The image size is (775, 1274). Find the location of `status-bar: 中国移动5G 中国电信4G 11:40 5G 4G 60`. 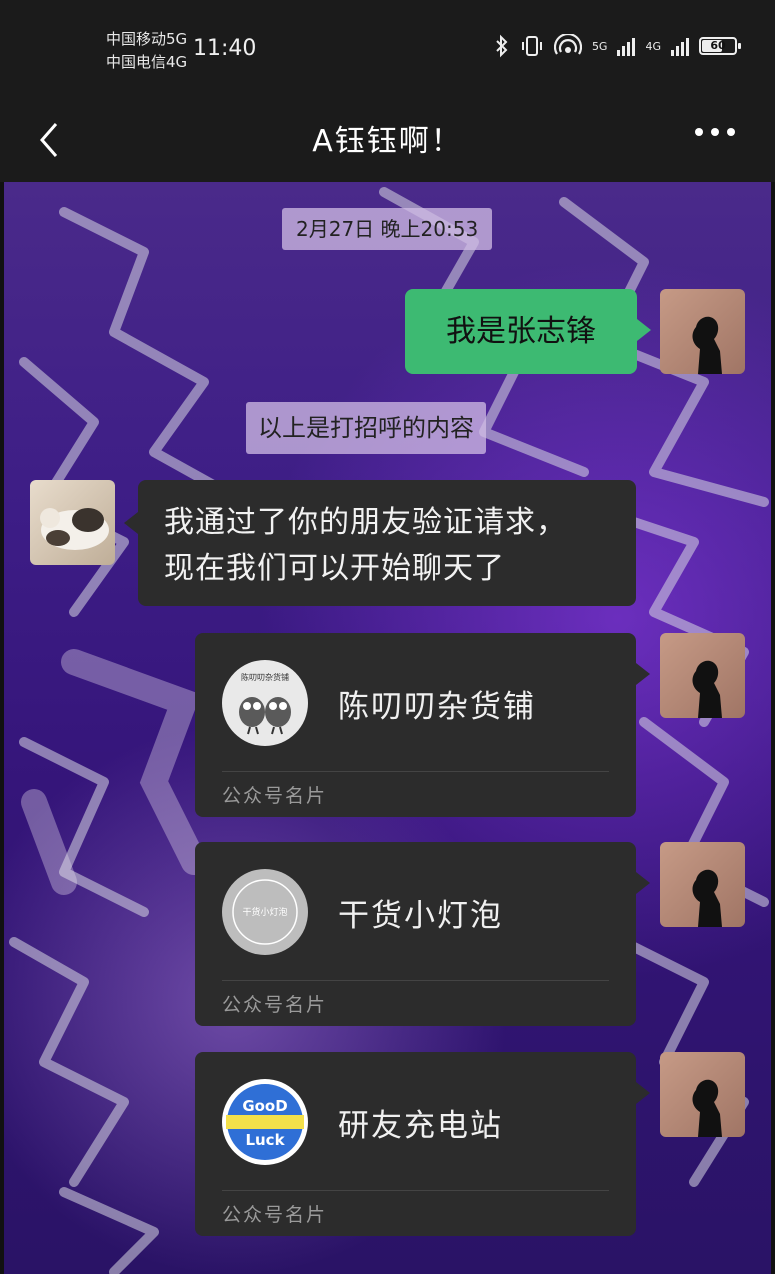

status-bar: 中国移动5G 中国电信4G 11:40 5G 4G 60 is located at coordinates (387, 49).